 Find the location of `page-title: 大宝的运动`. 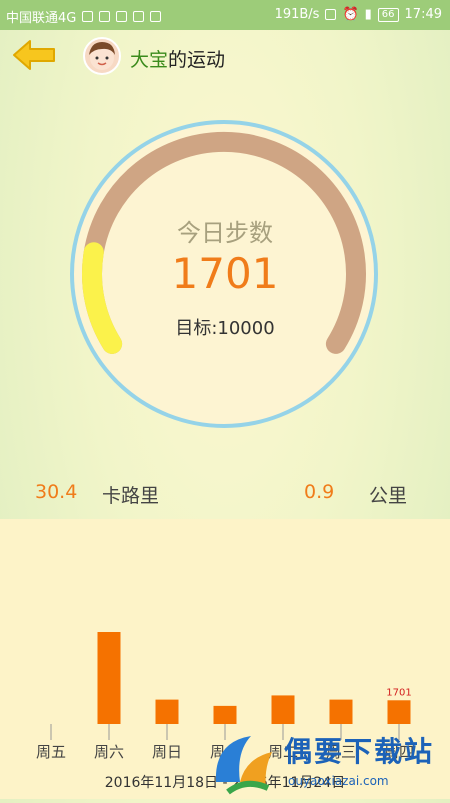

page-title: 大宝的运动 is located at coordinates (177, 58).